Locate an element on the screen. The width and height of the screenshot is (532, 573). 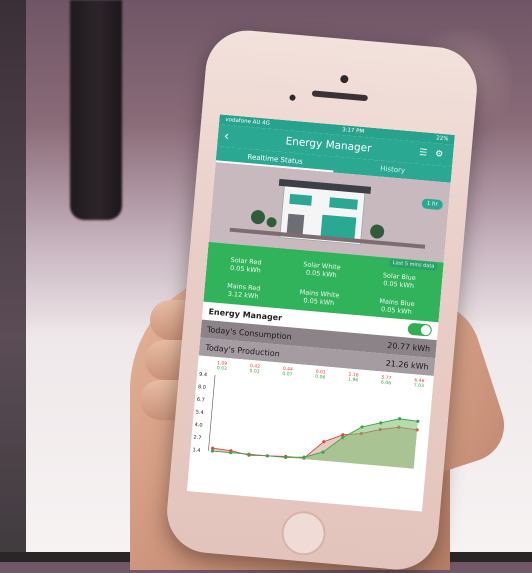
energy-manager-toggle is located at coordinates (420, 329).